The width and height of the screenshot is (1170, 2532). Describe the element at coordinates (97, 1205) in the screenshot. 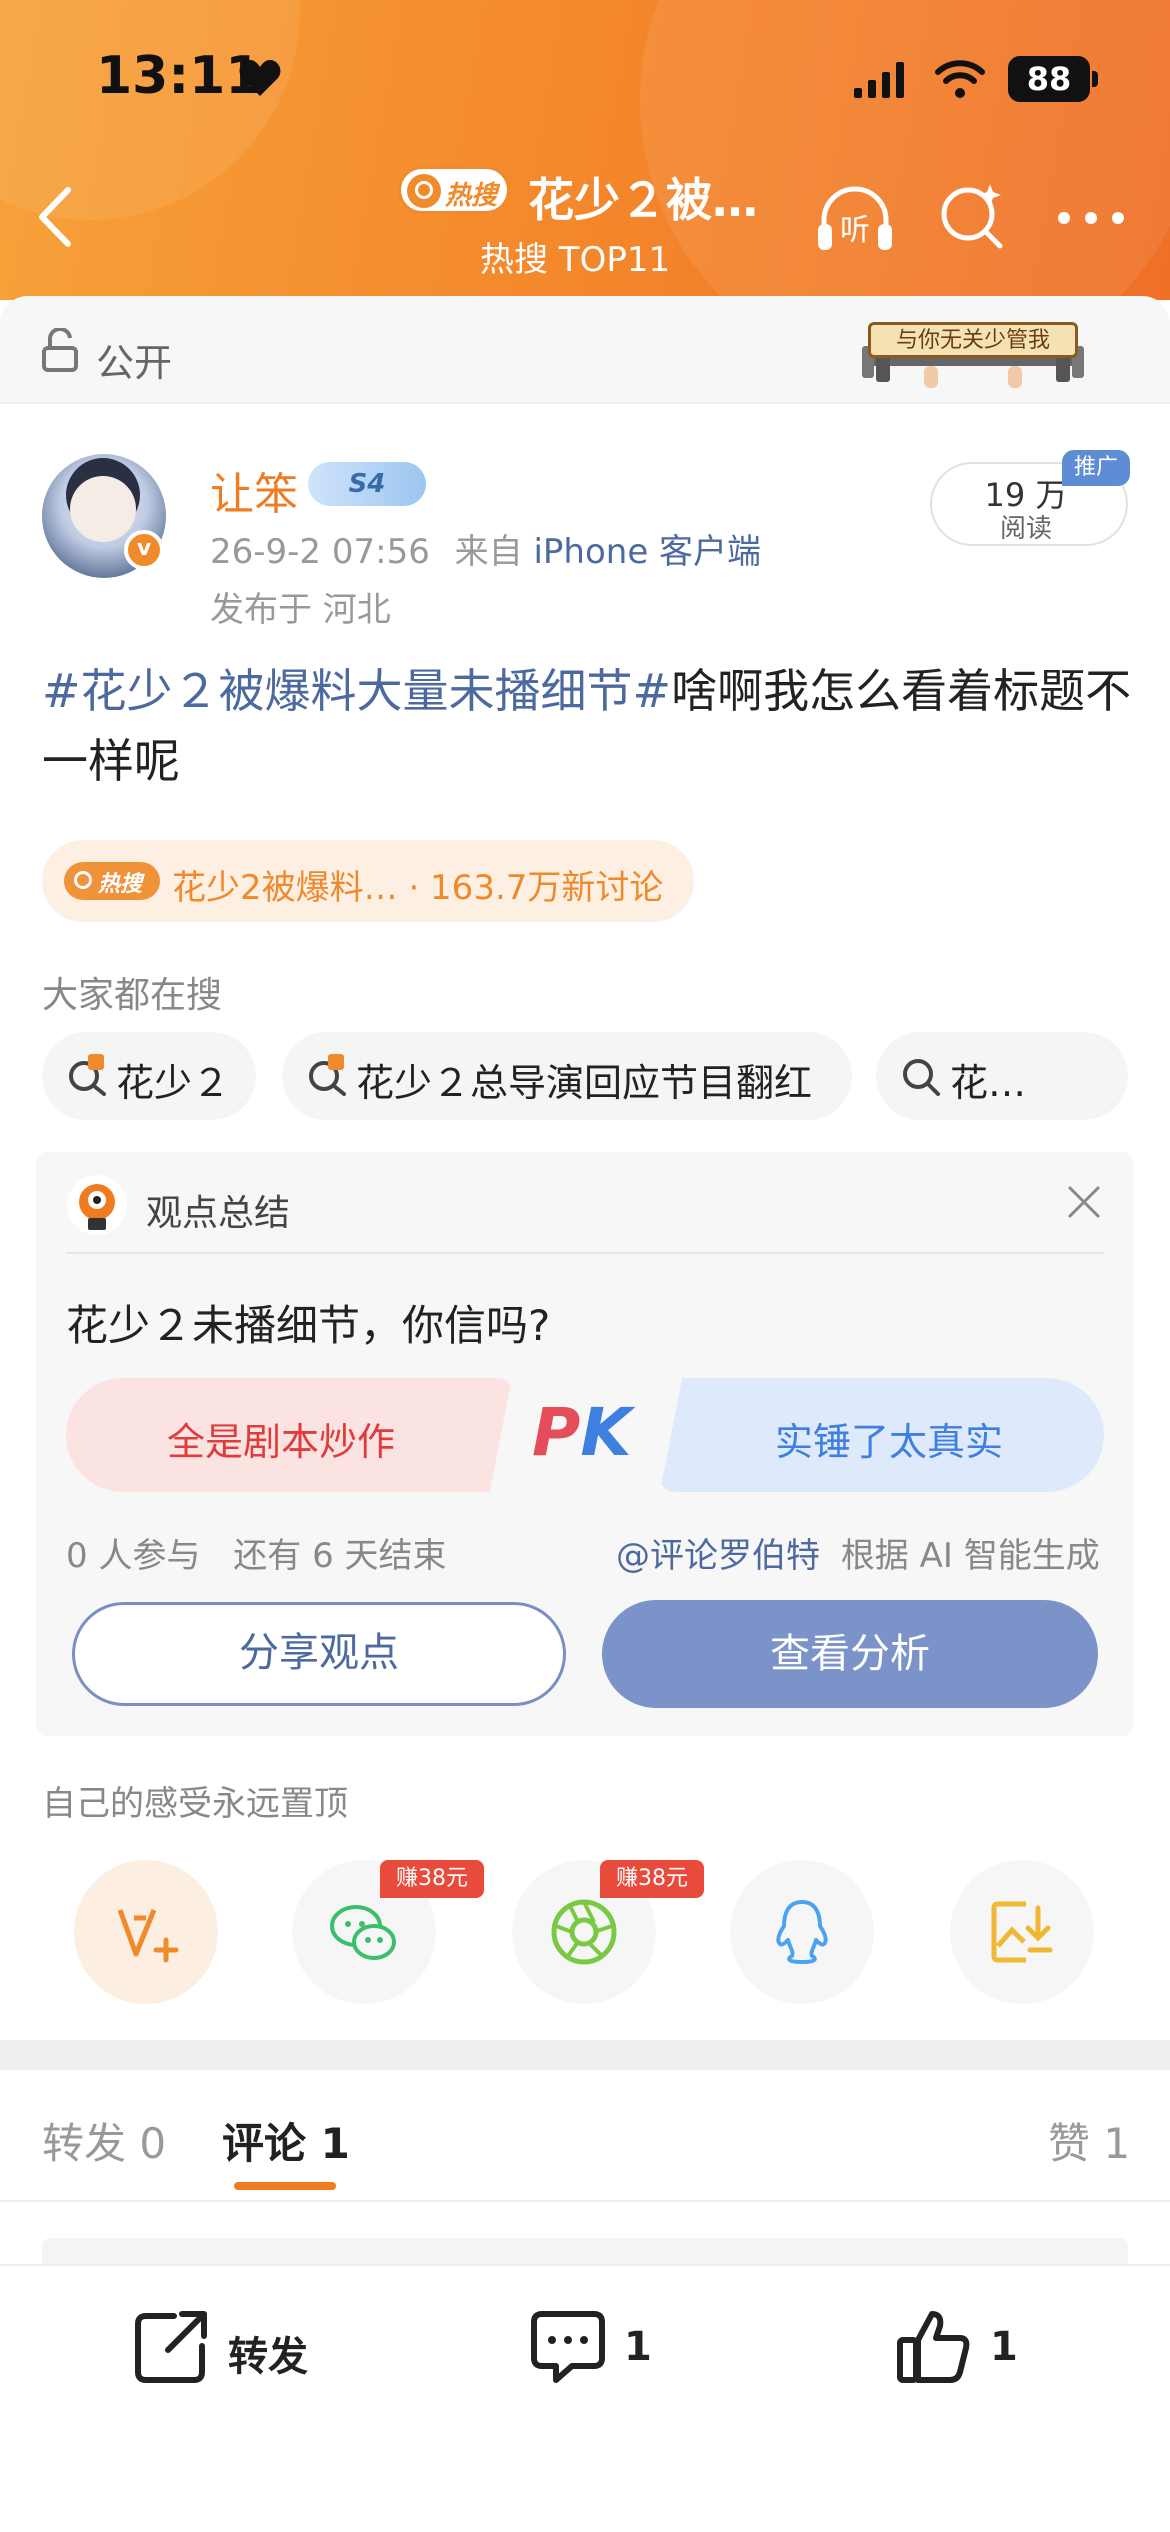

I see `robot-mascot-icon` at that location.